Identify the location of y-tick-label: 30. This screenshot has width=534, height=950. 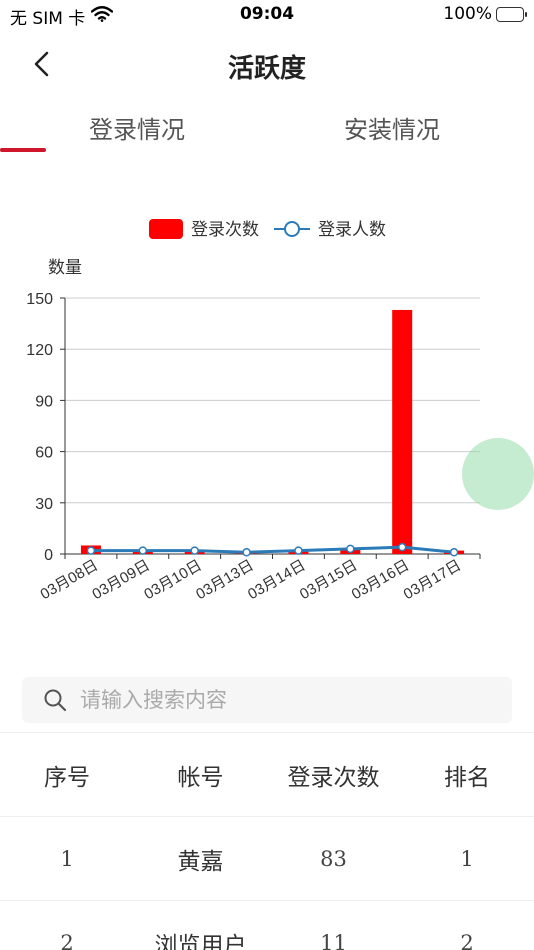
(44, 504).